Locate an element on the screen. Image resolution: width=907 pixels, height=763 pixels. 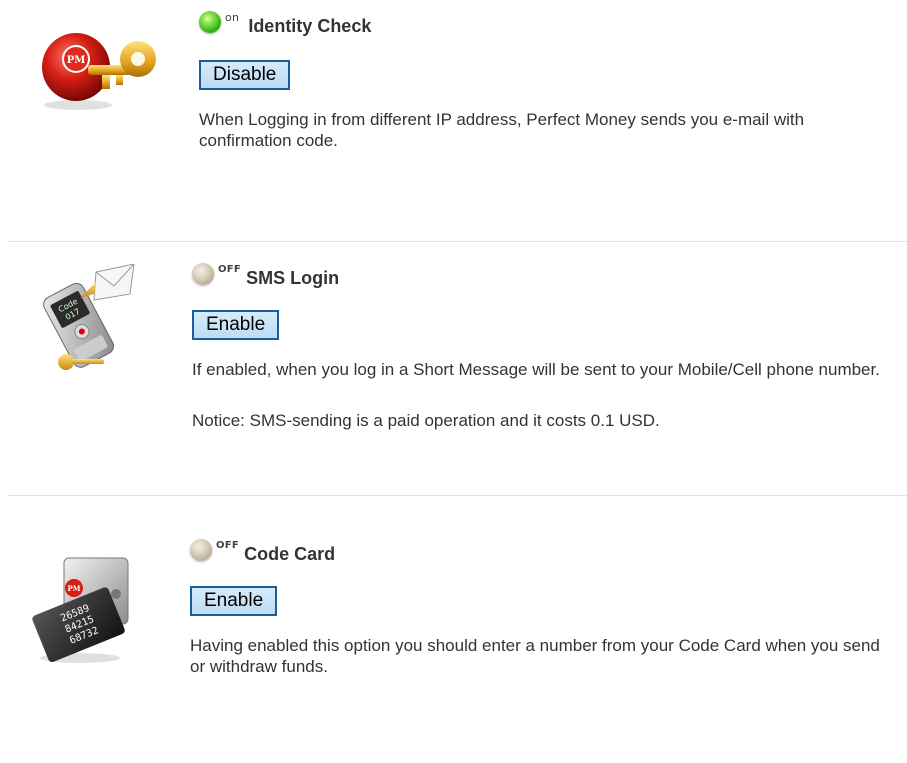
status-row: OFF Code Card is located at coordinates (538, 551).